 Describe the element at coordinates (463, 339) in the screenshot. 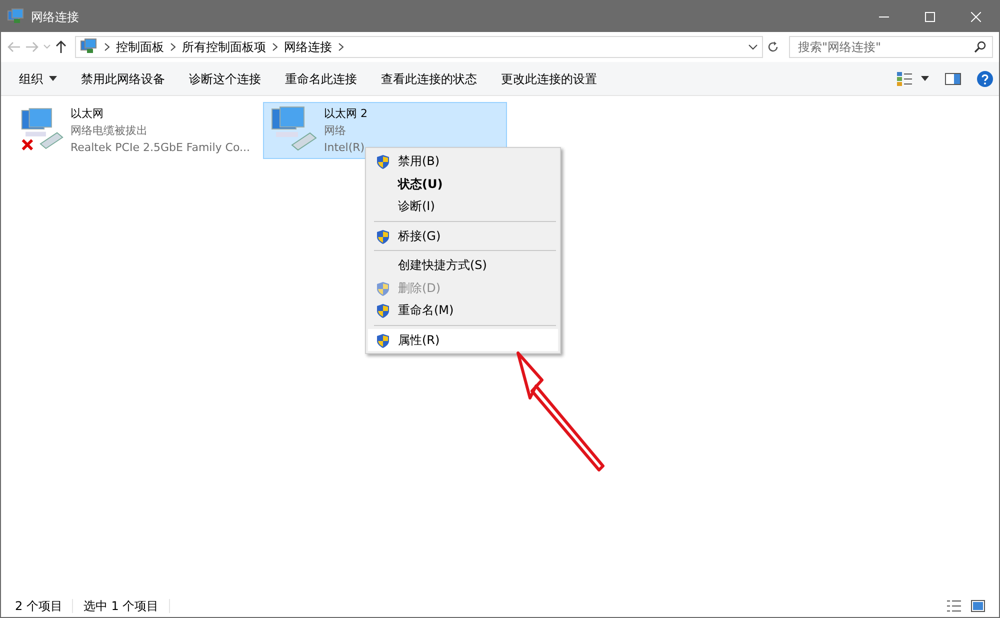

I see `menu-item: 属性(R)` at that location.